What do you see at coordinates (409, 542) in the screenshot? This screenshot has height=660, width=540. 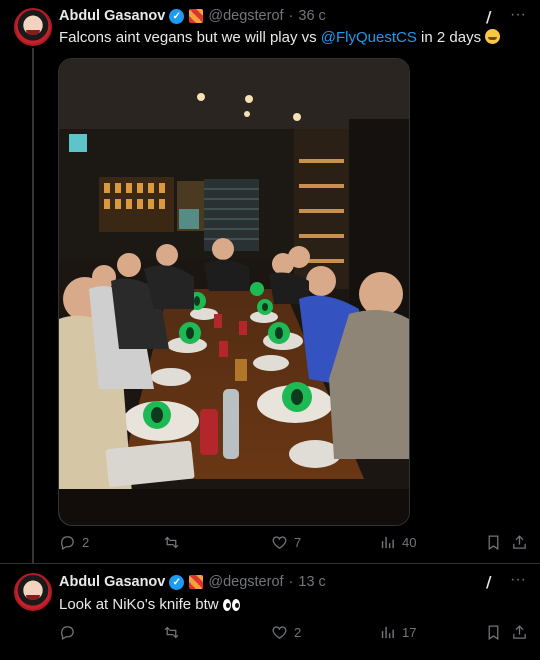 I see `views-count: 40` at bounding box center [409, 542].